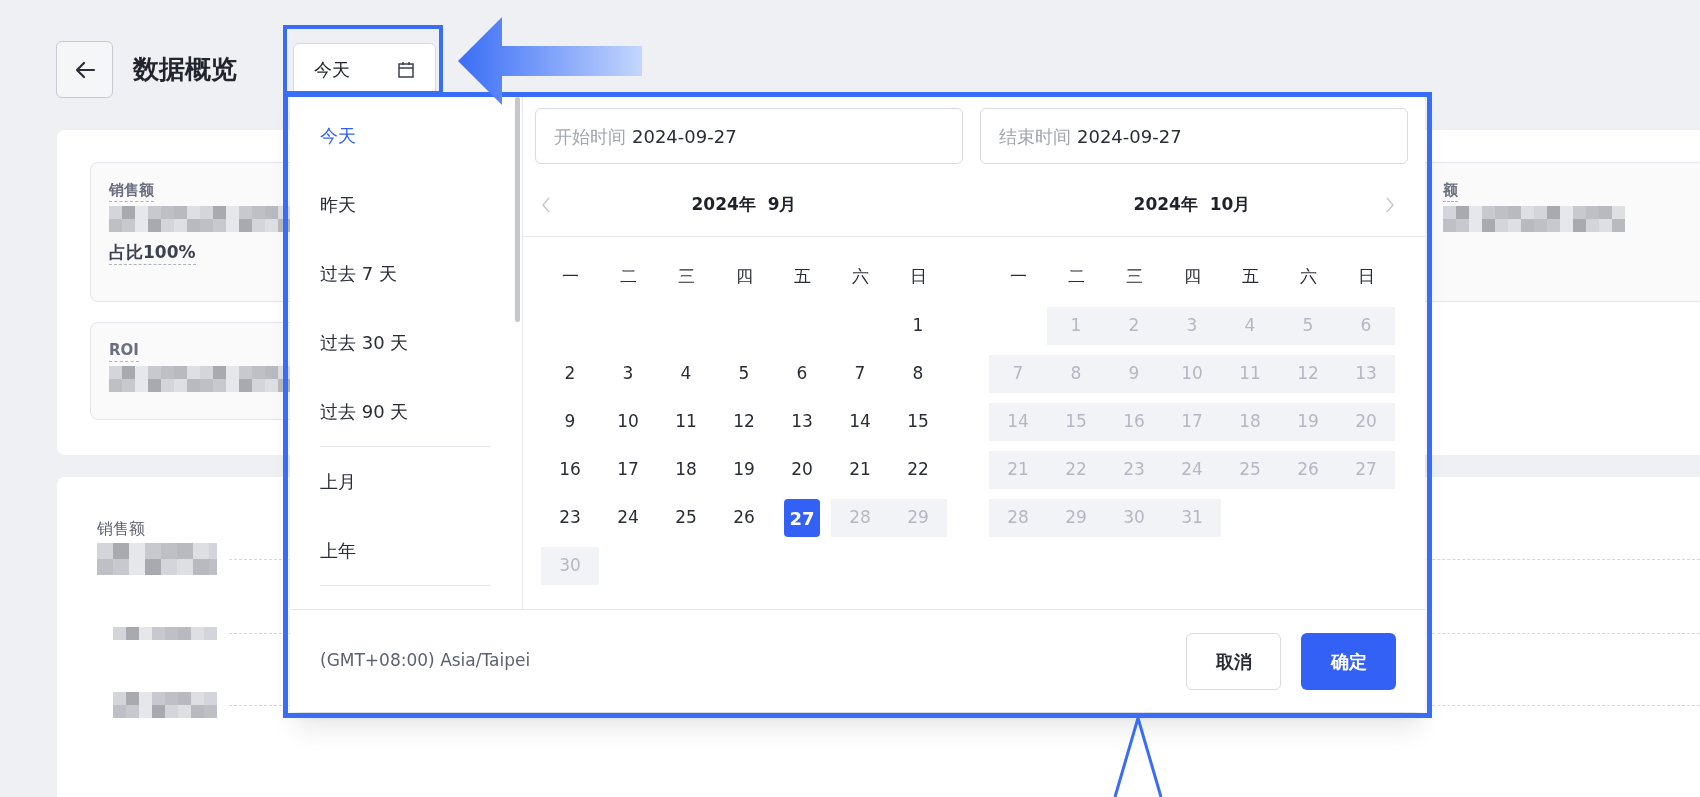 The width and height of the screenshot is (1700, 797). I want to click on calendar-day: 3, so click(628, 374).